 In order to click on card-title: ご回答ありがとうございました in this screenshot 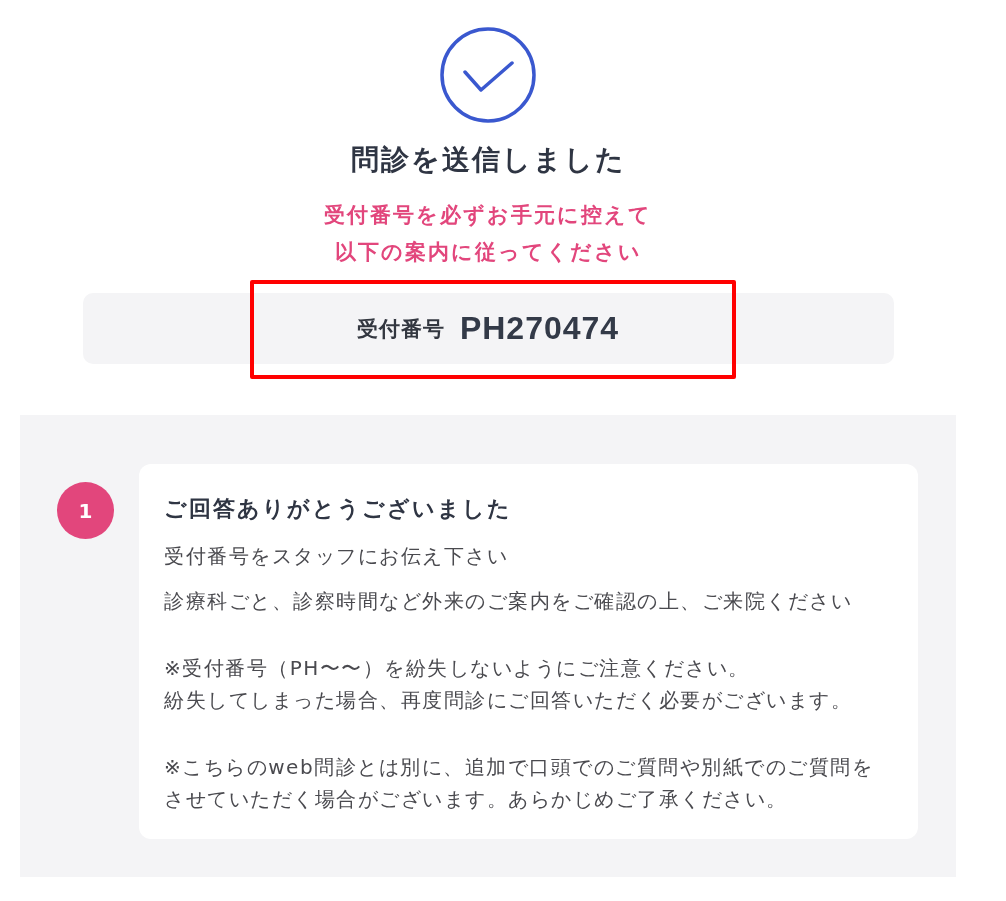, I will do `click(338, 509)`.